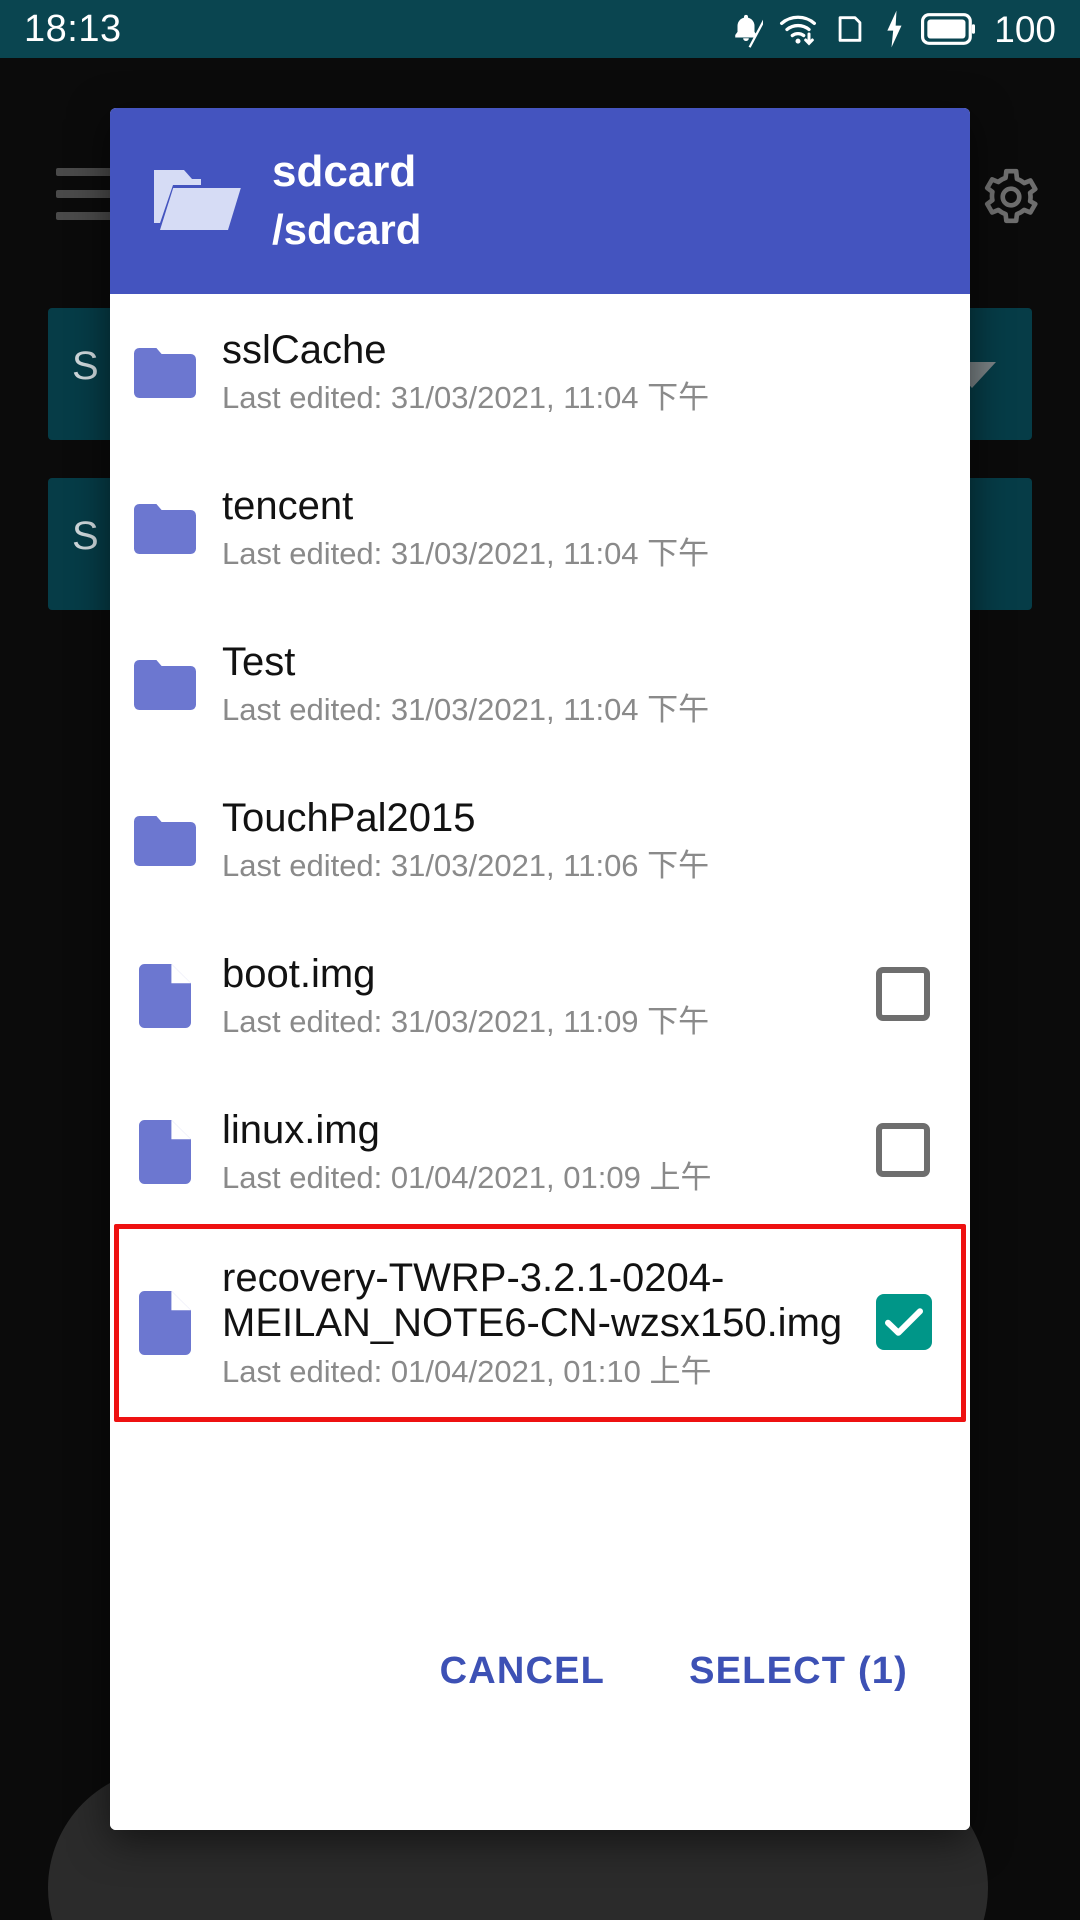 The image size is (1080, 1920). I want to click on file-item-timestamp: Last edited: 01/04/2021, 01:09 上午, so click(467, 1178).